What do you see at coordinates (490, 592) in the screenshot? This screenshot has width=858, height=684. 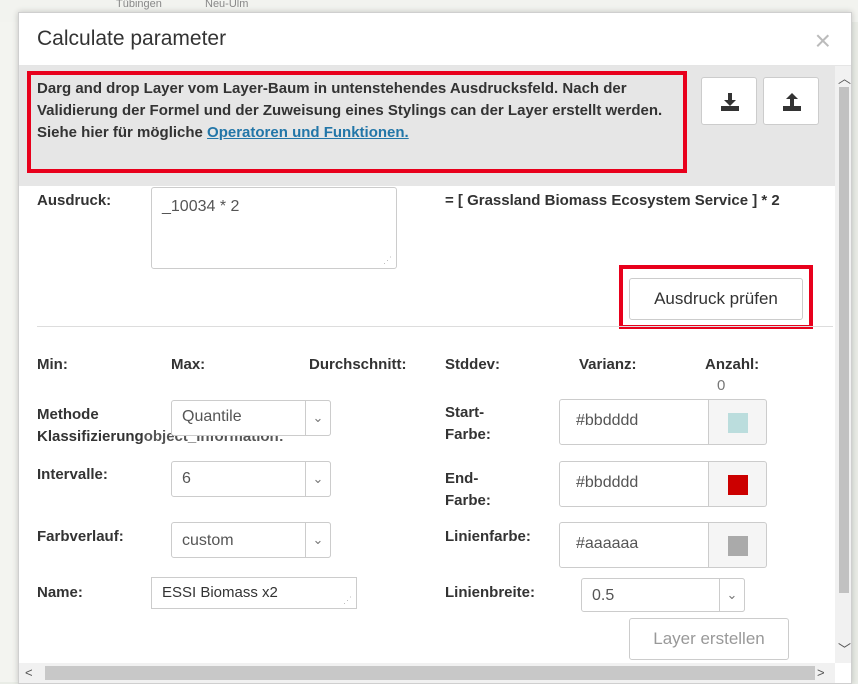 I see `line-width-label: Linienbreite:` at bounding box center [490, 592].